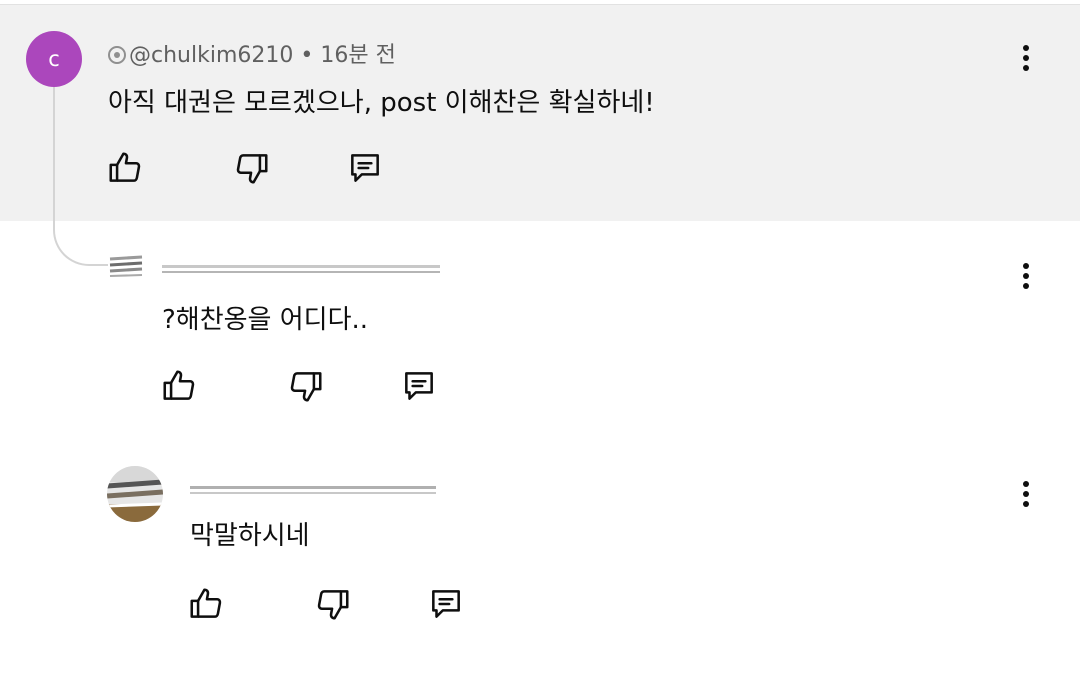 This screenshot has height=673, width=1080. Describe the element at coordinates (250, 536) in the screenshot. I see `comment-text: 막말하시네` at that location.